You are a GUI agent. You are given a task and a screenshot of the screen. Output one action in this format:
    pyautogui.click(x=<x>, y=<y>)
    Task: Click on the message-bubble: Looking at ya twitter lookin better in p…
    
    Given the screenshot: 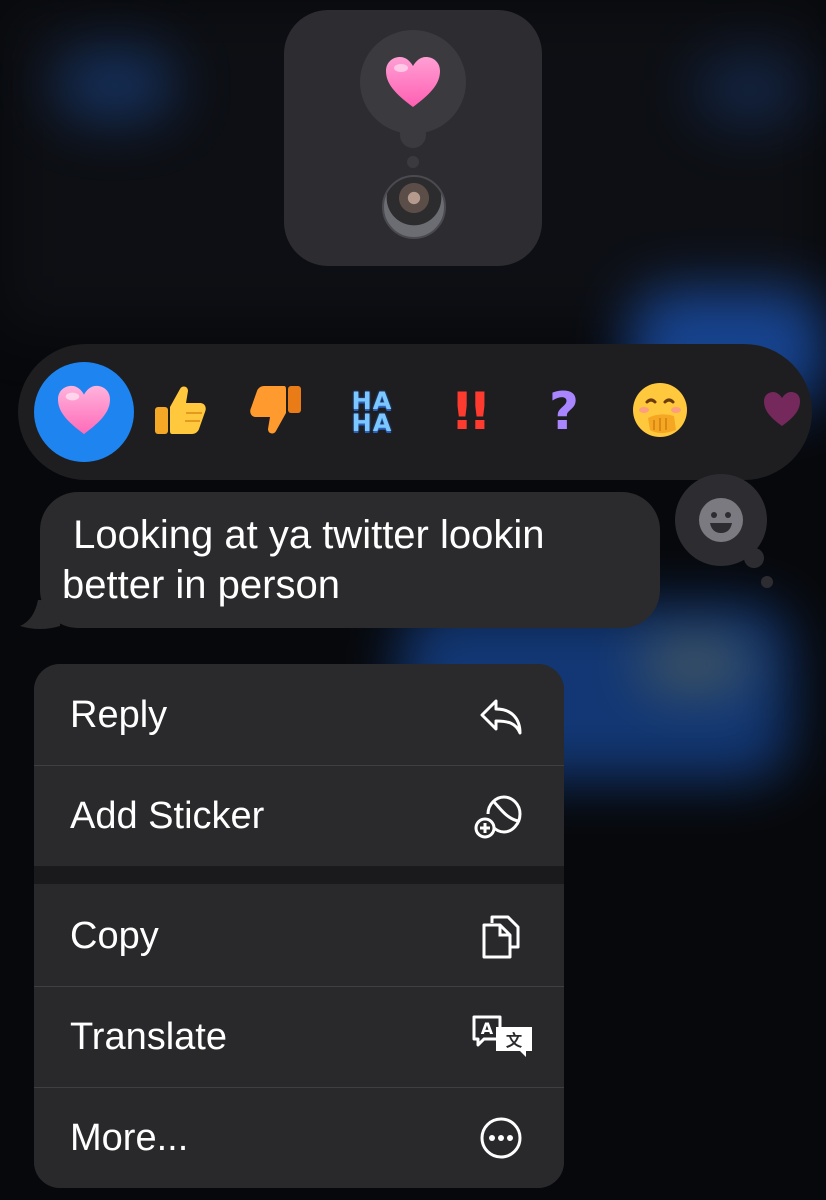 What is the action you would take?
    pyautogui.click(x=350, y=560)
    